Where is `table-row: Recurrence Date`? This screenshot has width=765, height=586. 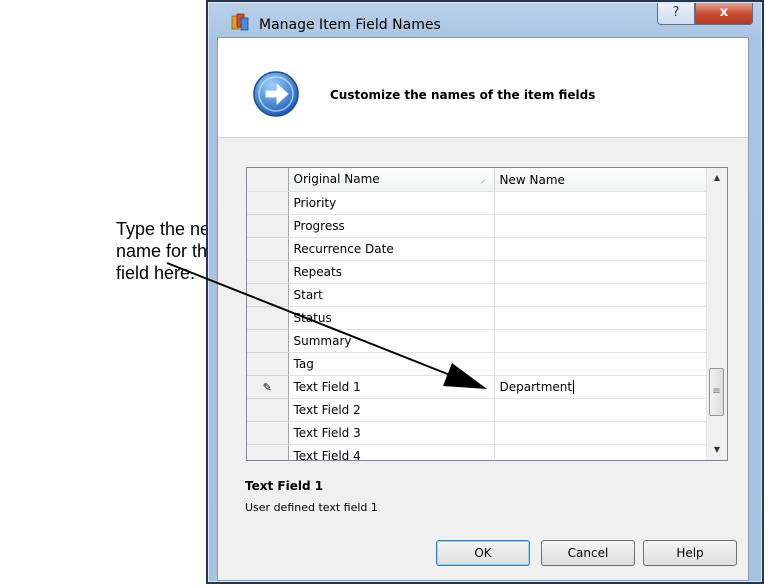 table-row: Recurrence Date is located at coordinates (477, 249).